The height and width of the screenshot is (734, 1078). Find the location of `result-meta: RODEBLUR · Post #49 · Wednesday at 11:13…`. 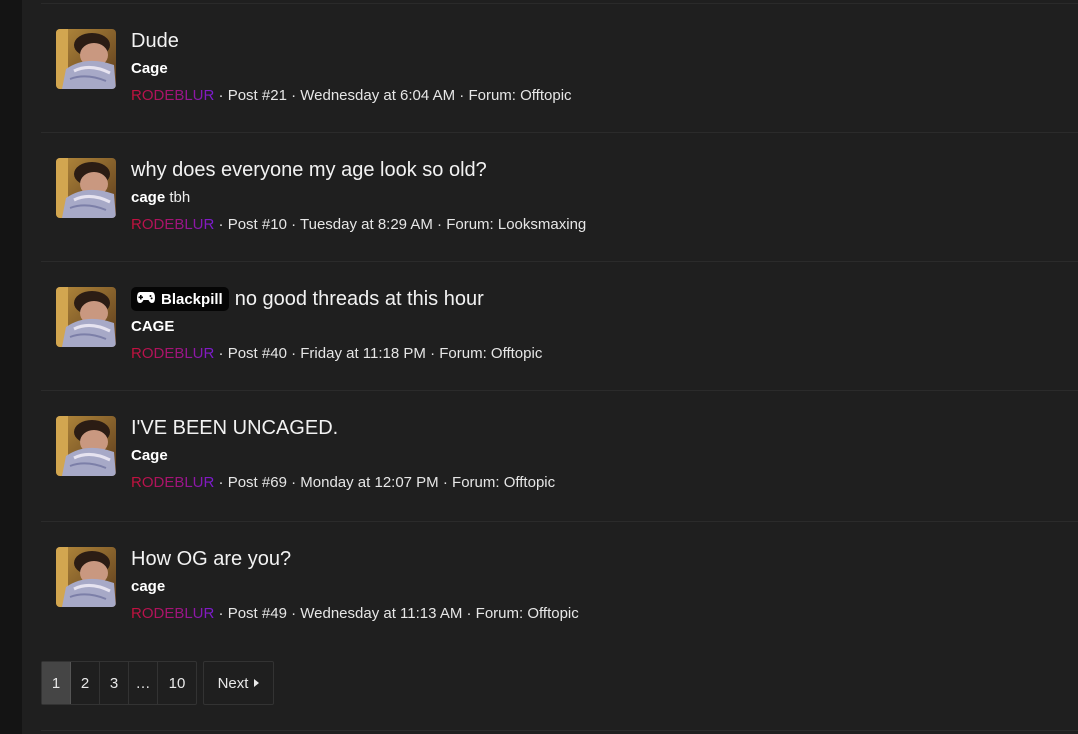

result-meta: RODEBLUR · Post #49 · Wednesday at 11:13… is located at coordinates (355, 615).